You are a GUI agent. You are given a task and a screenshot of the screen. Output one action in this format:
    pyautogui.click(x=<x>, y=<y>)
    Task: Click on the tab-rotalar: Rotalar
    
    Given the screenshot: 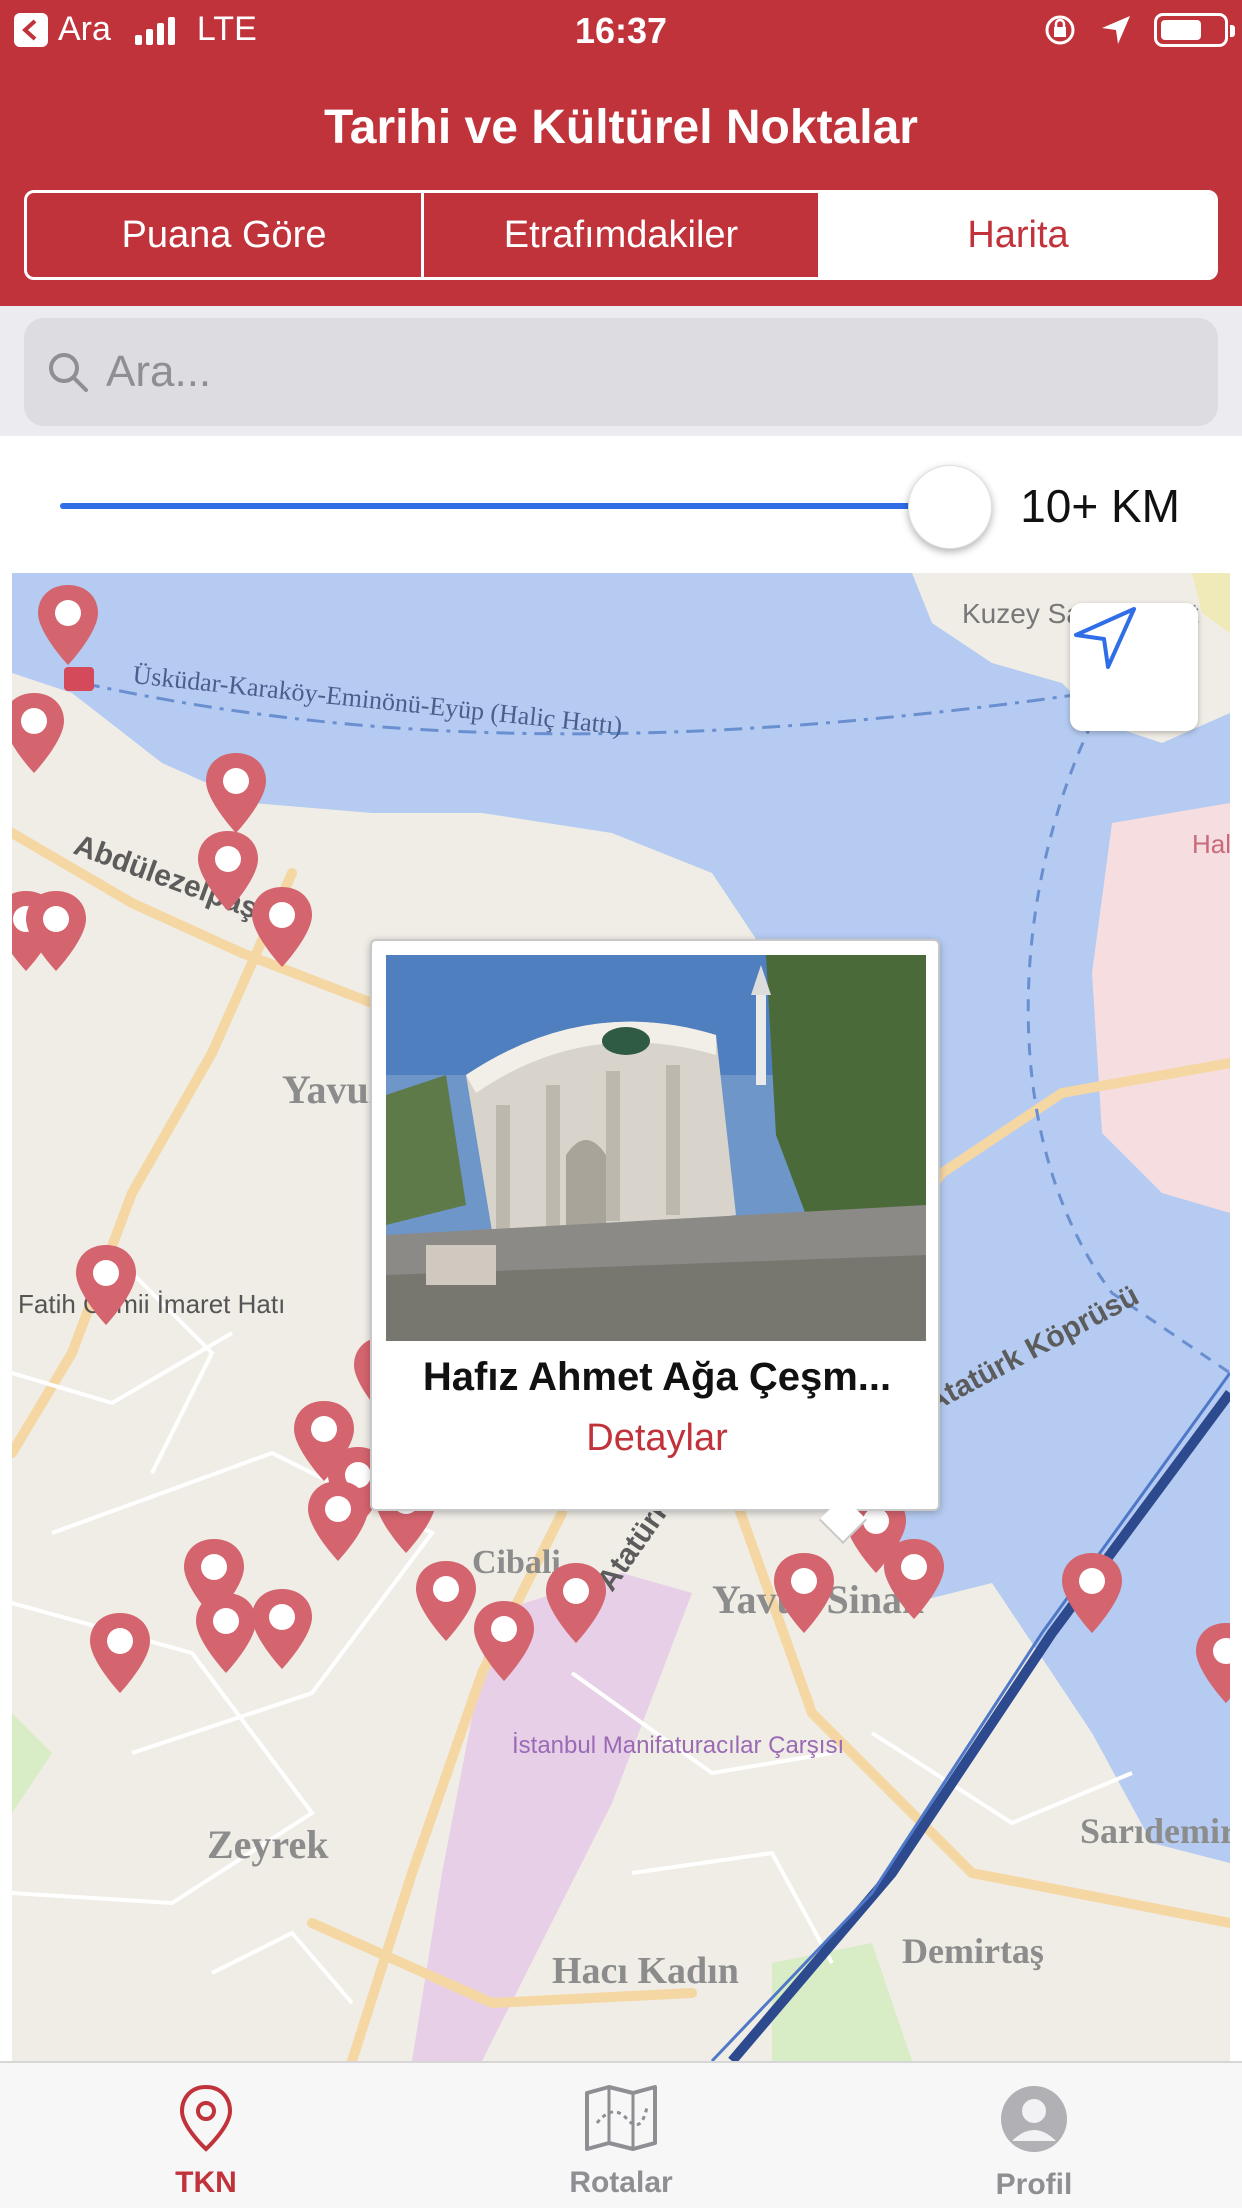 What is the action you would take?
    pyautogui.click(x=621, y=2141)
    